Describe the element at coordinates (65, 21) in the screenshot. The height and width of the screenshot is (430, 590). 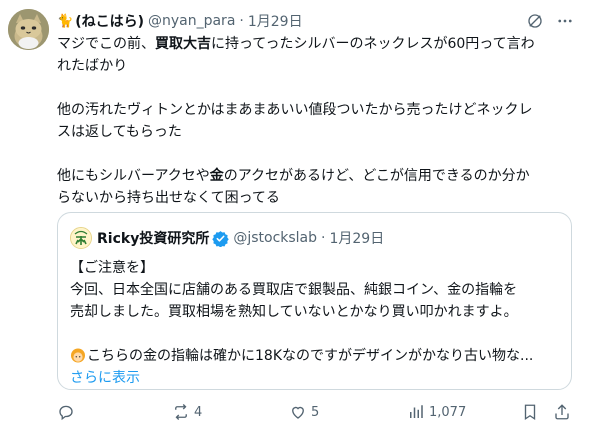
I see `cat-emoji-icon: 🐈` at that location.